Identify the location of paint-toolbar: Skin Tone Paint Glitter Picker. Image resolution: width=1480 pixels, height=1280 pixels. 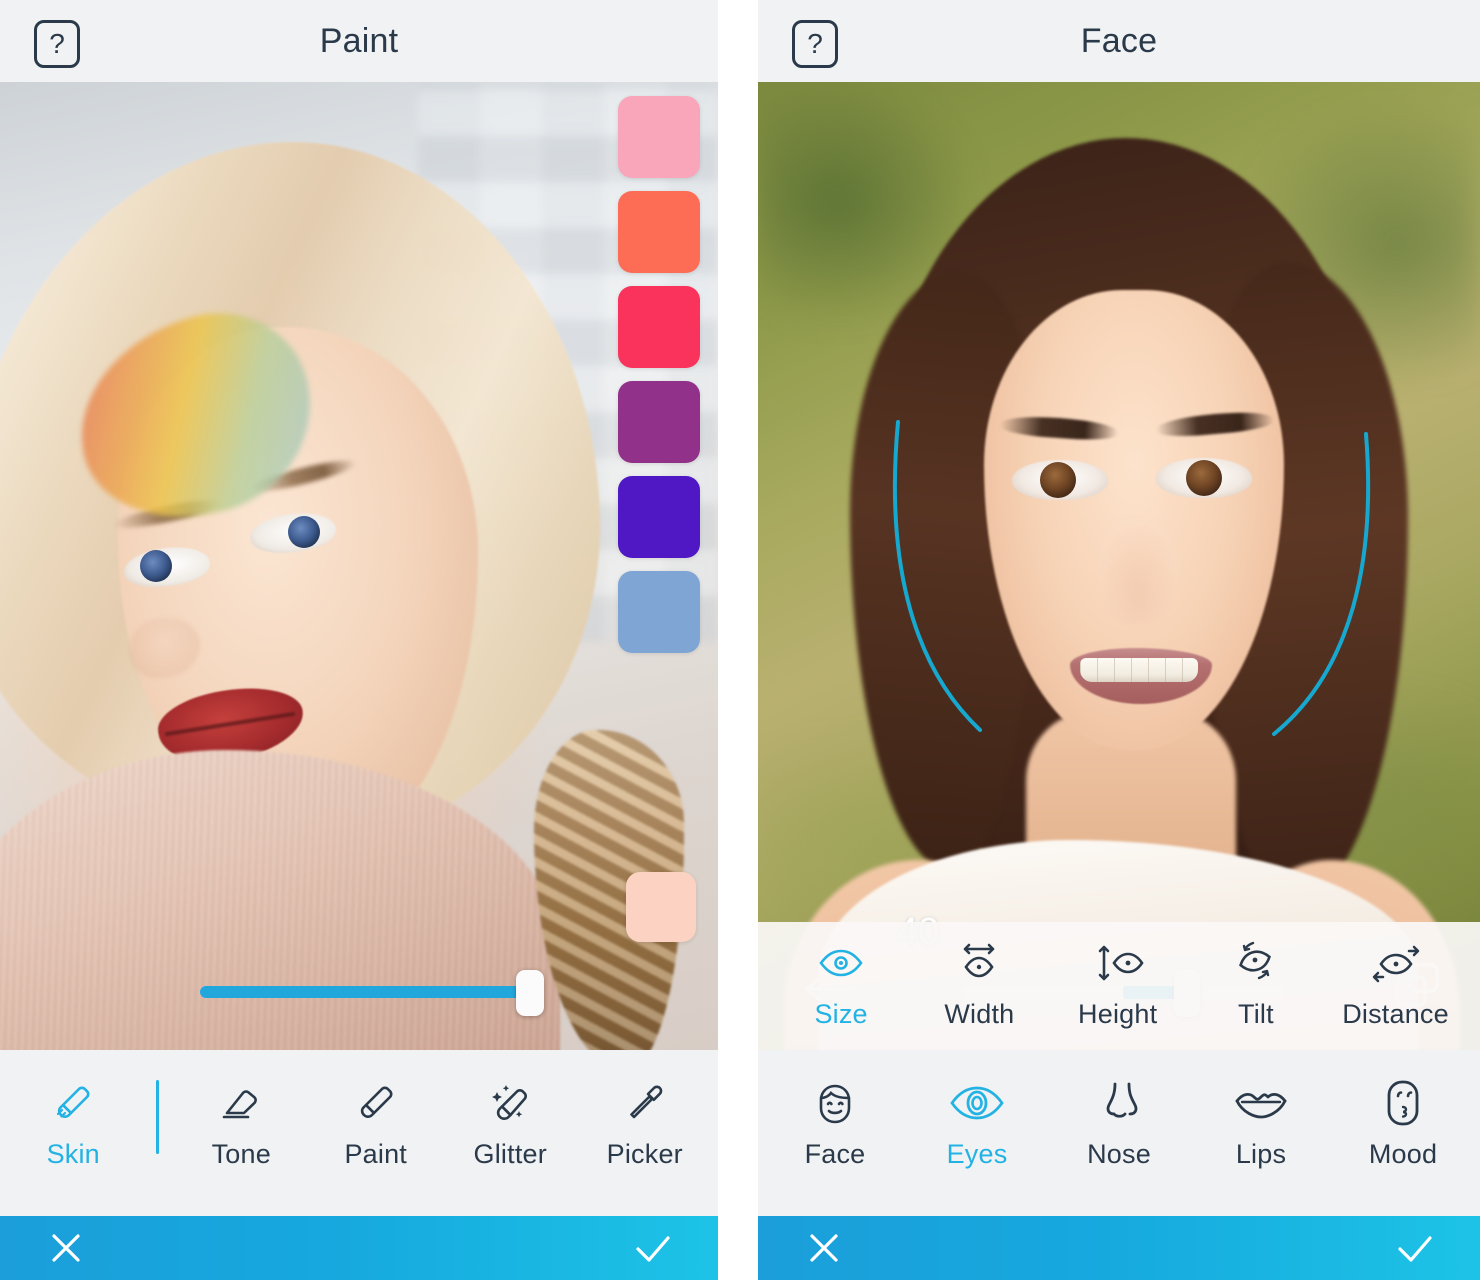
(359, 1133).